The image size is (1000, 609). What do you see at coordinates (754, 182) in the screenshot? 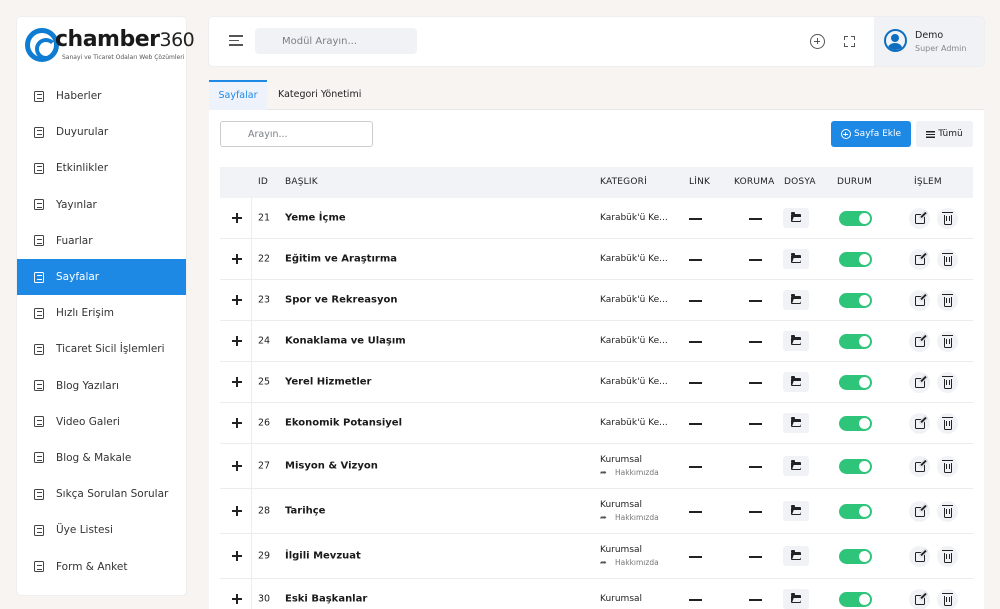
I see `col-protection: KORUMA` at bounding box center [754, 182].